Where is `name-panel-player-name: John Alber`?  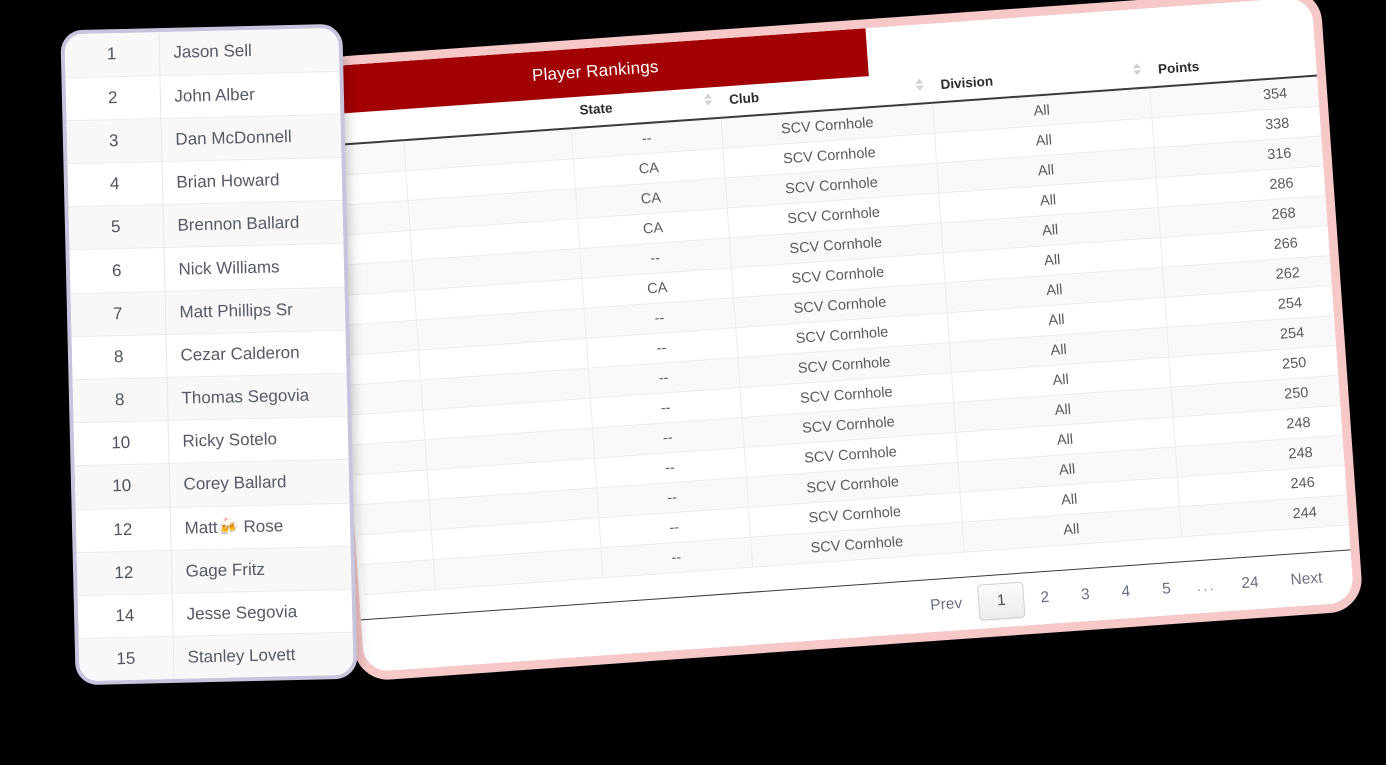 name-panel-player-name: John Alber is located at coordinates (250, 95).